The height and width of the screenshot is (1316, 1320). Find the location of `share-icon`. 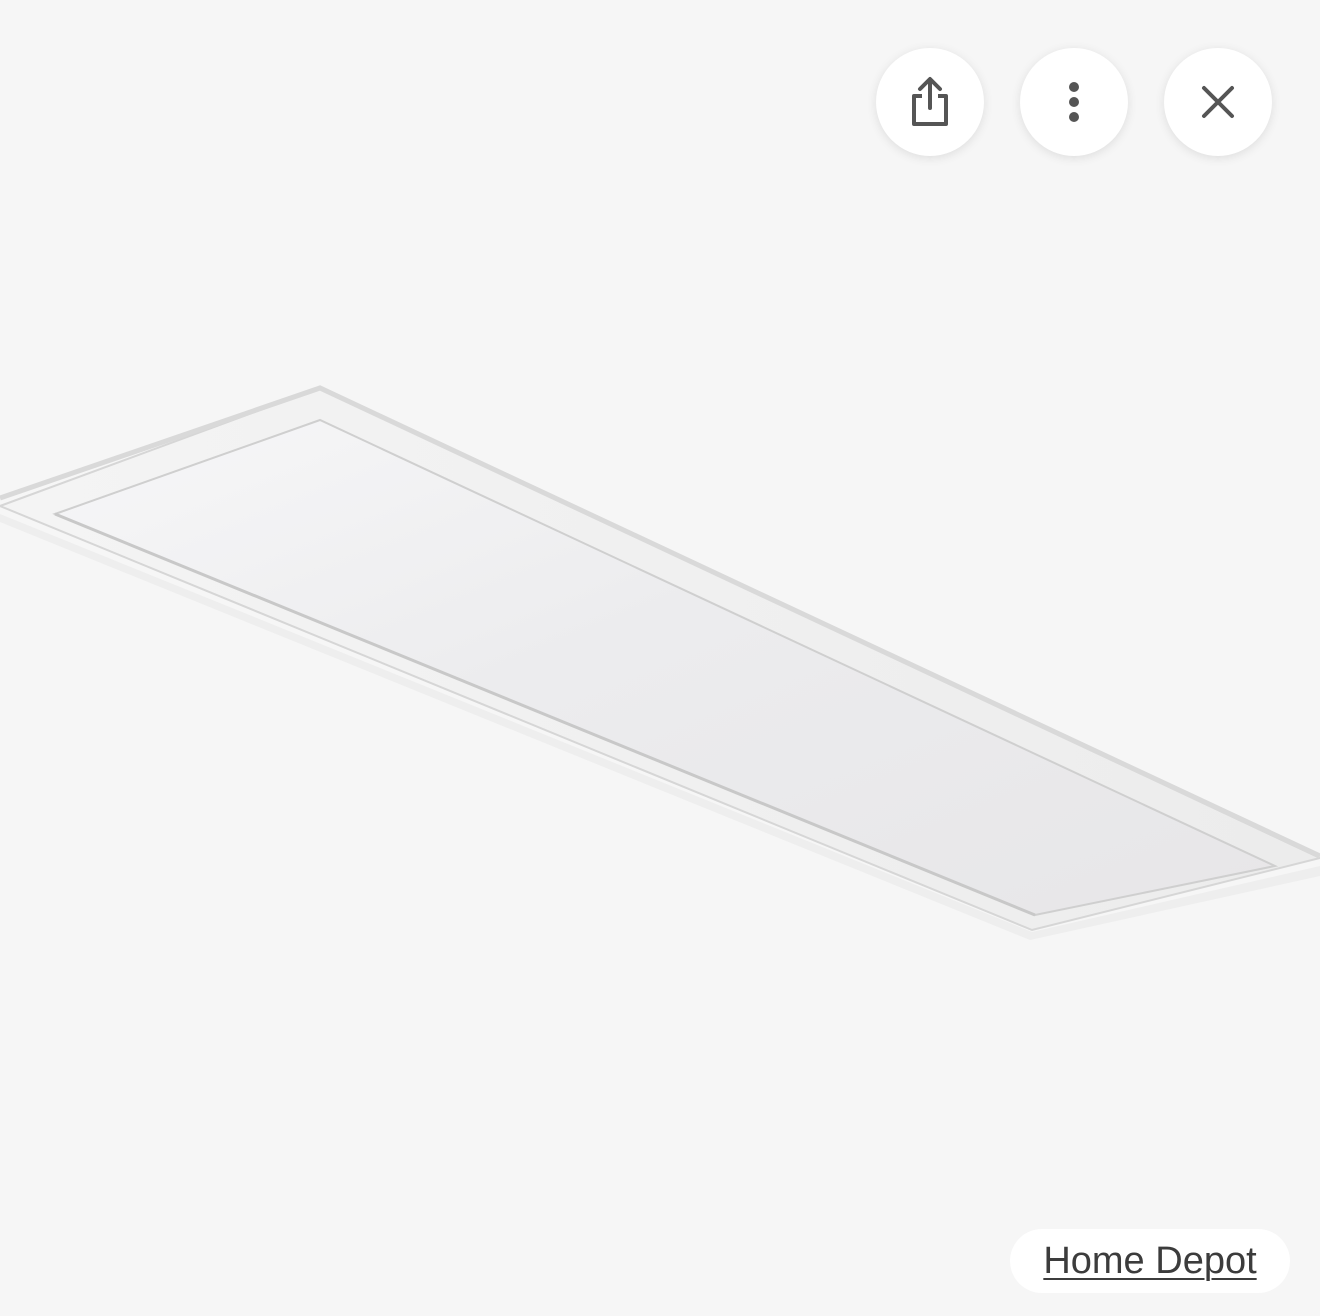

share-icon is located at coordinates (930, 102).